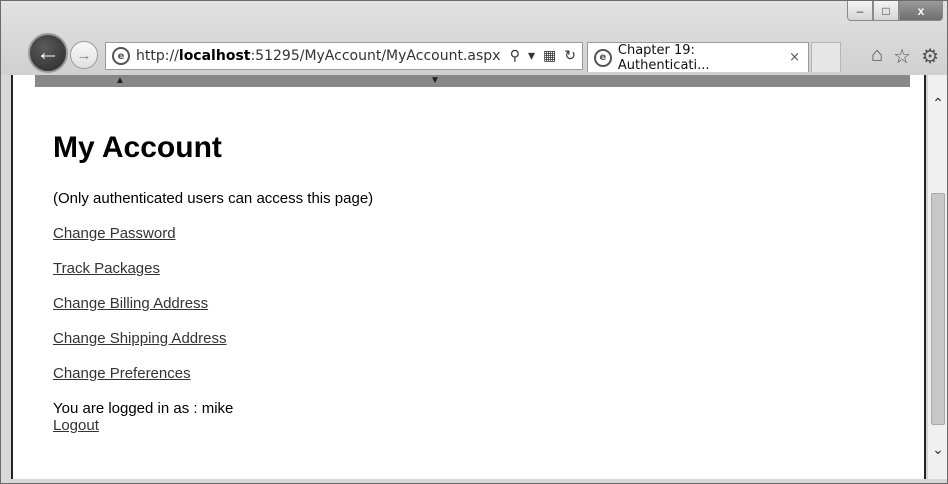  Describe the element at coordinates (143, 408) in the screenshot. I see `logged-in-status: You are logged in as : mike` at that location.